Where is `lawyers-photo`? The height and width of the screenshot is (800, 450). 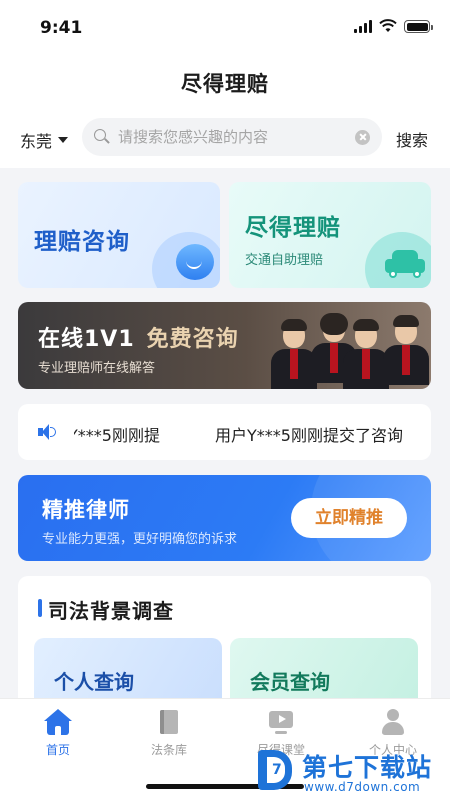 lawyers-photo is located at coordinates (351, 345).